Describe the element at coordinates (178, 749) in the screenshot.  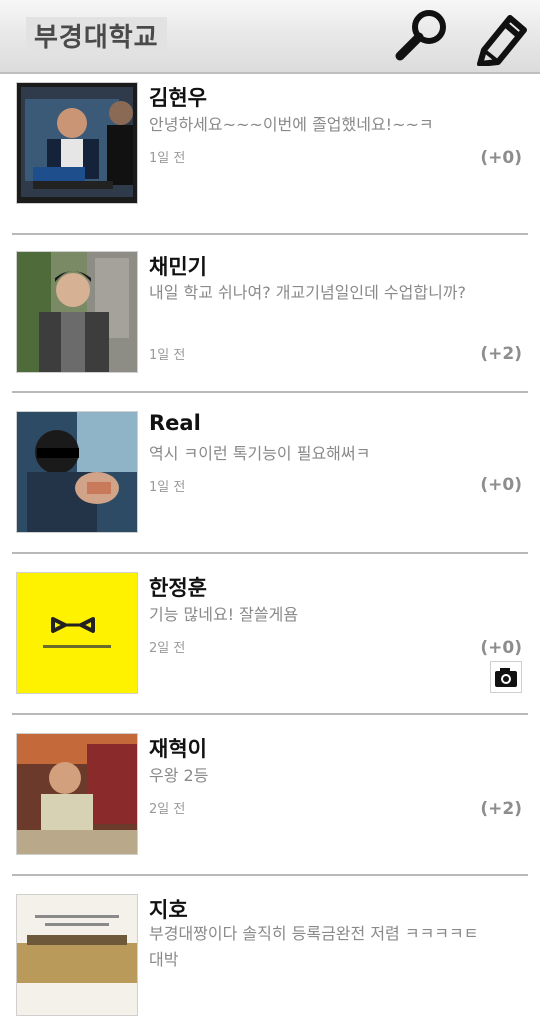
I see `post-author: 재혁이` at that location.